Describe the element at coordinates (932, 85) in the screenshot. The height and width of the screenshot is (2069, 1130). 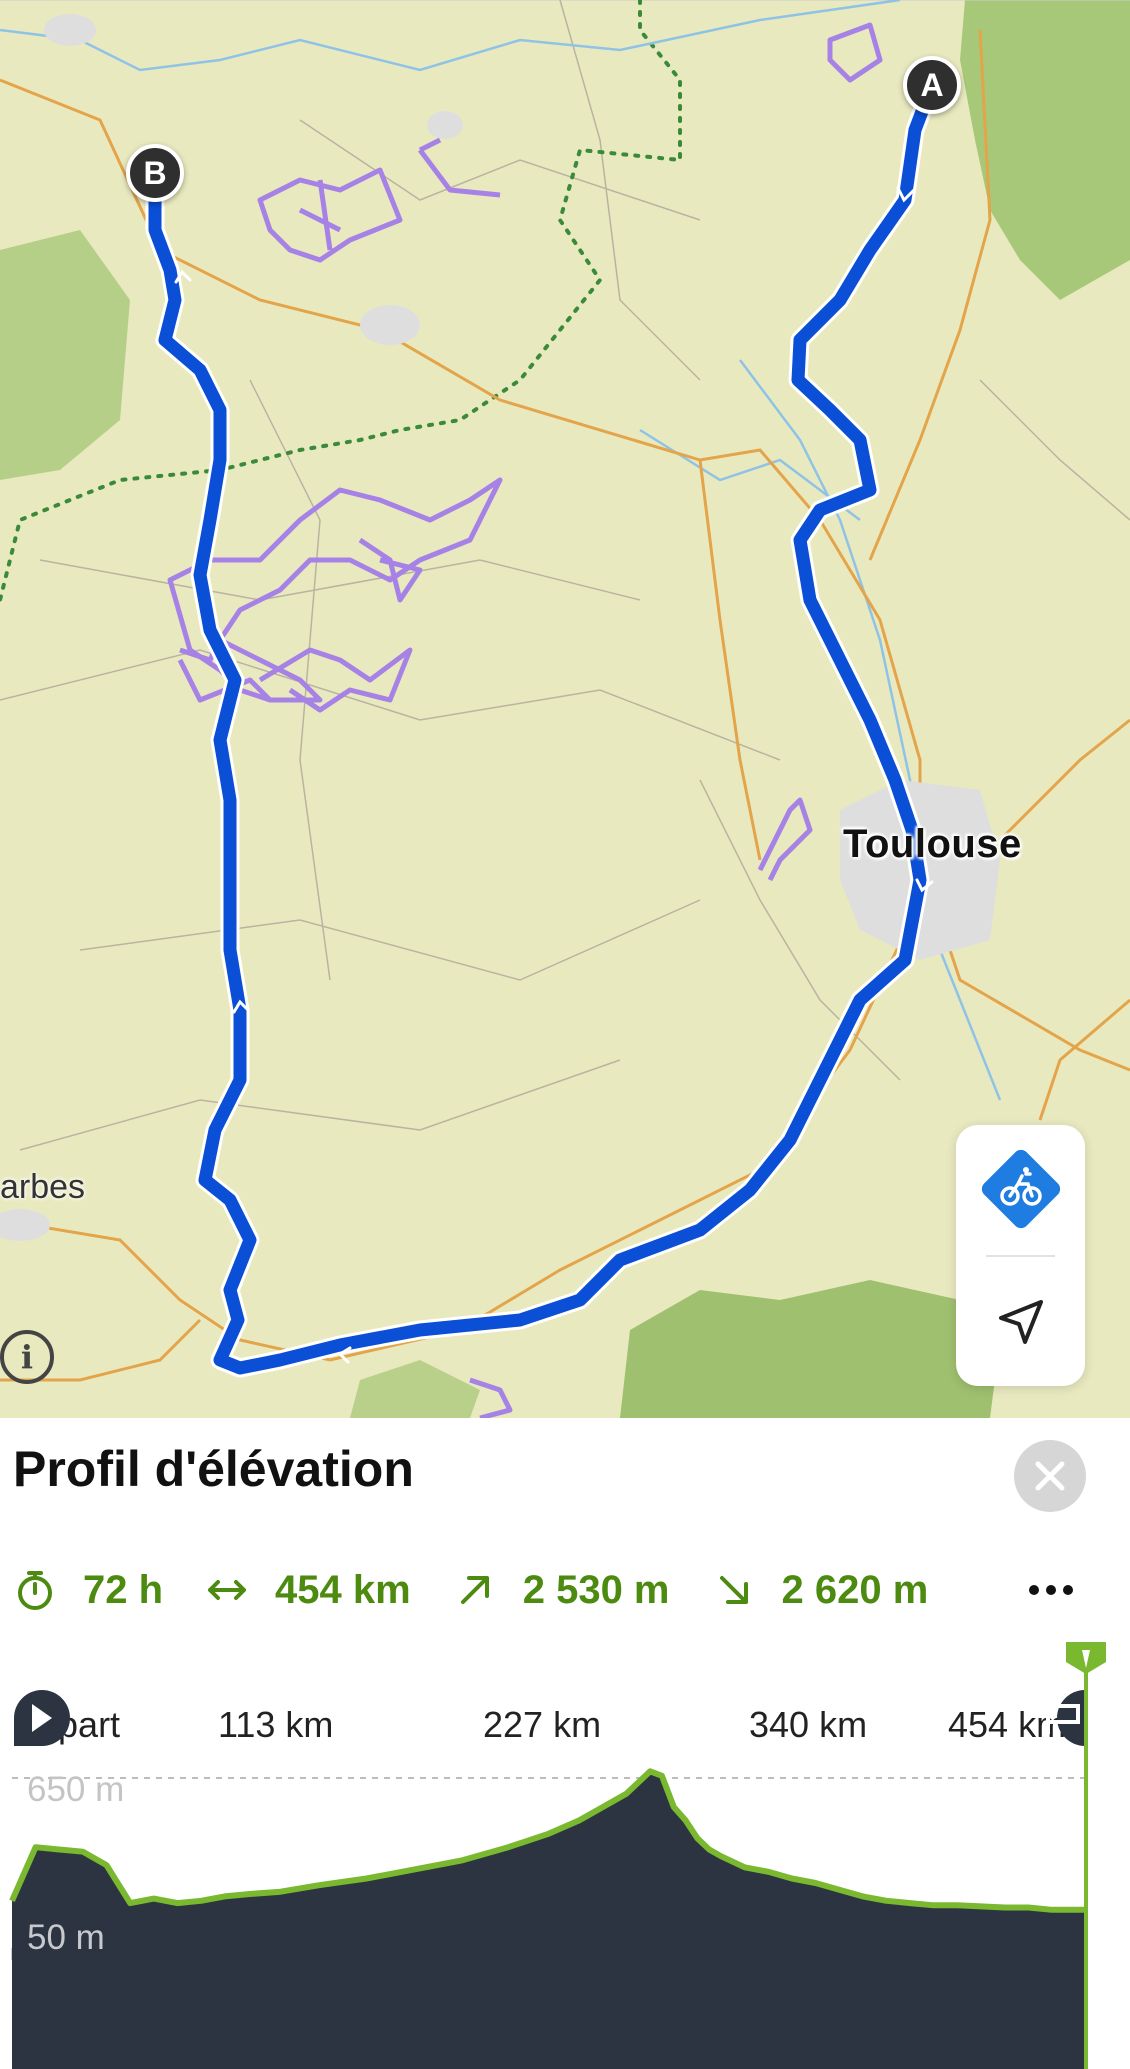
I see `route-start-marker: A` at that location.